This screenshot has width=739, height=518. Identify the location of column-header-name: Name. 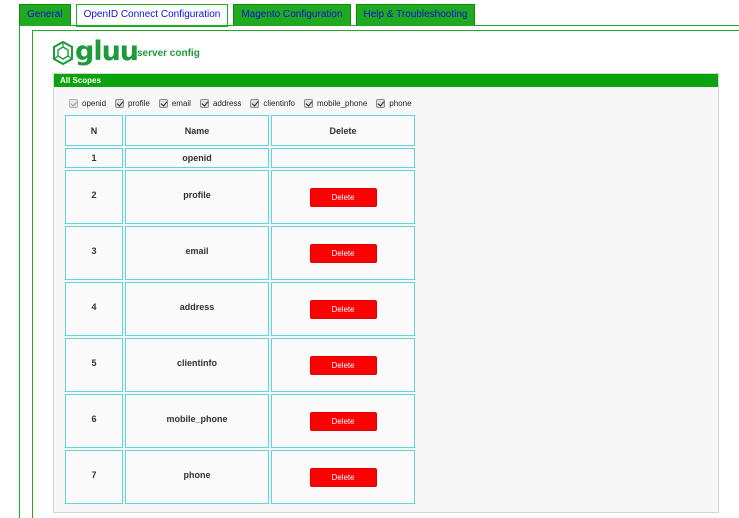
(197, 130).